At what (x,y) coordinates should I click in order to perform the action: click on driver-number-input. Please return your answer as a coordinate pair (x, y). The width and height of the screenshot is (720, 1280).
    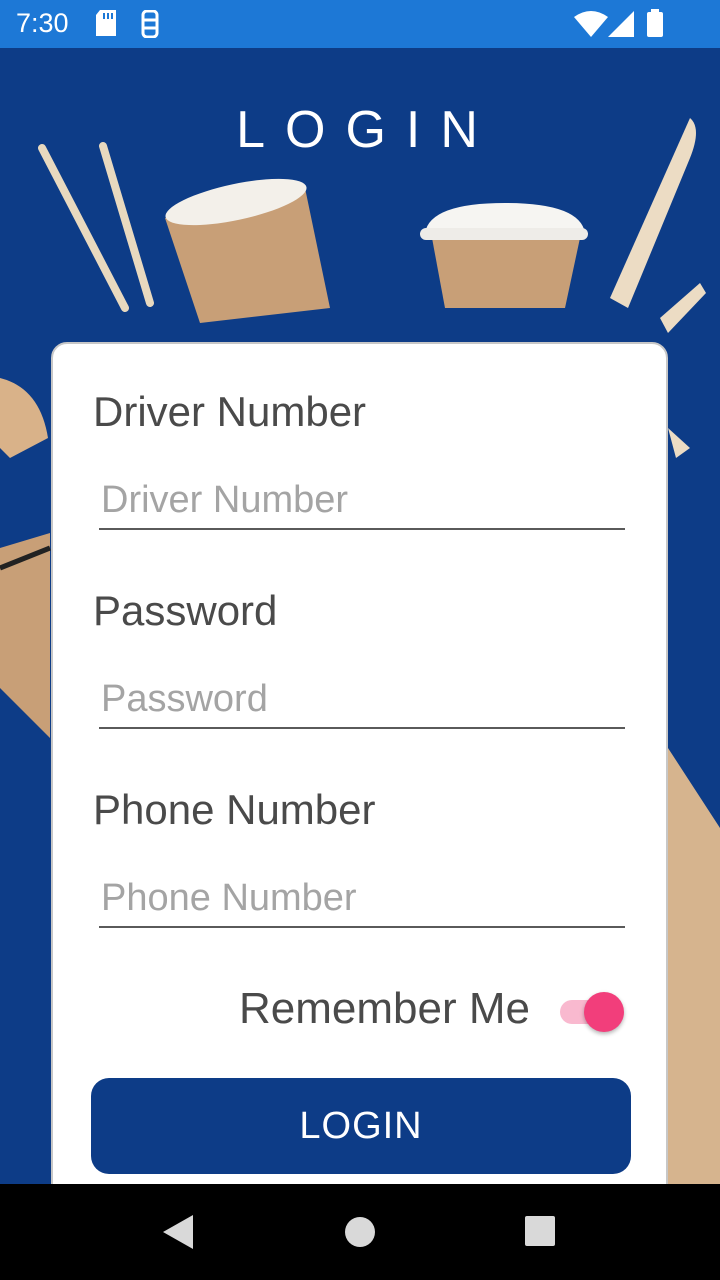
    Looking at the image, I should click on (362, 501).